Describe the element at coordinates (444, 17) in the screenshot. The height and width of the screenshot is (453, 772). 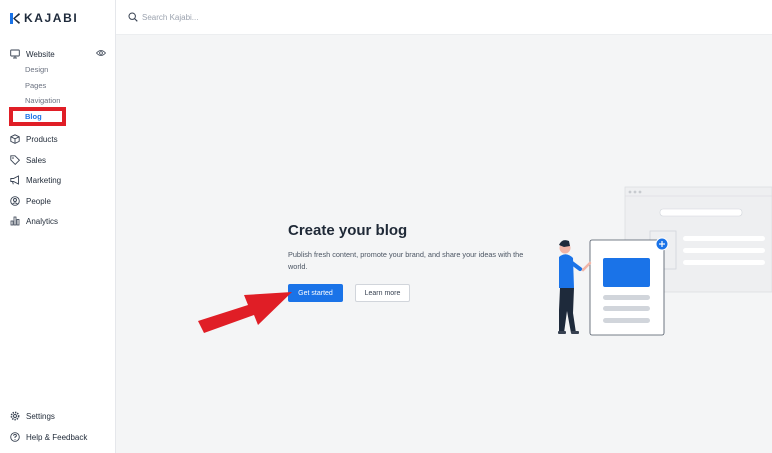
I see `top-header` at that location.